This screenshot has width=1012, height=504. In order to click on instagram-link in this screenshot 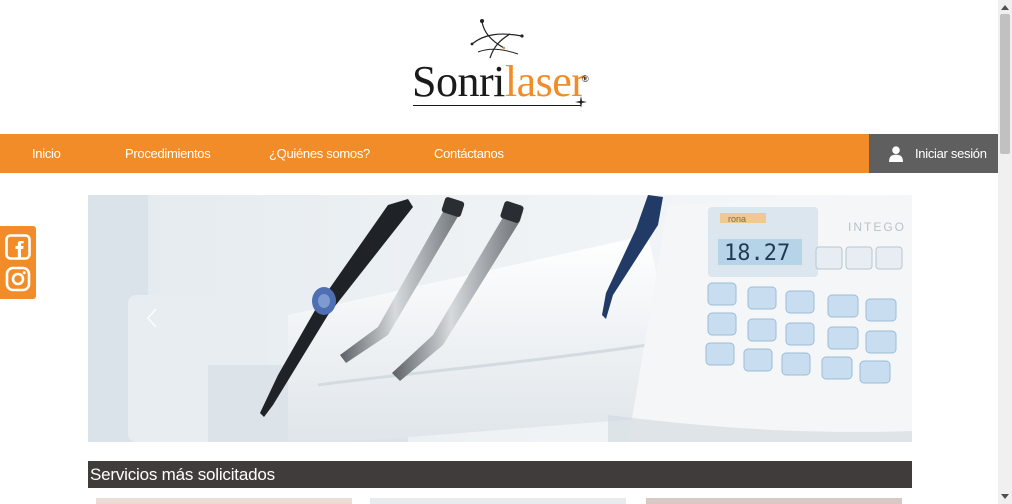, I will do `click(18, 279)`.